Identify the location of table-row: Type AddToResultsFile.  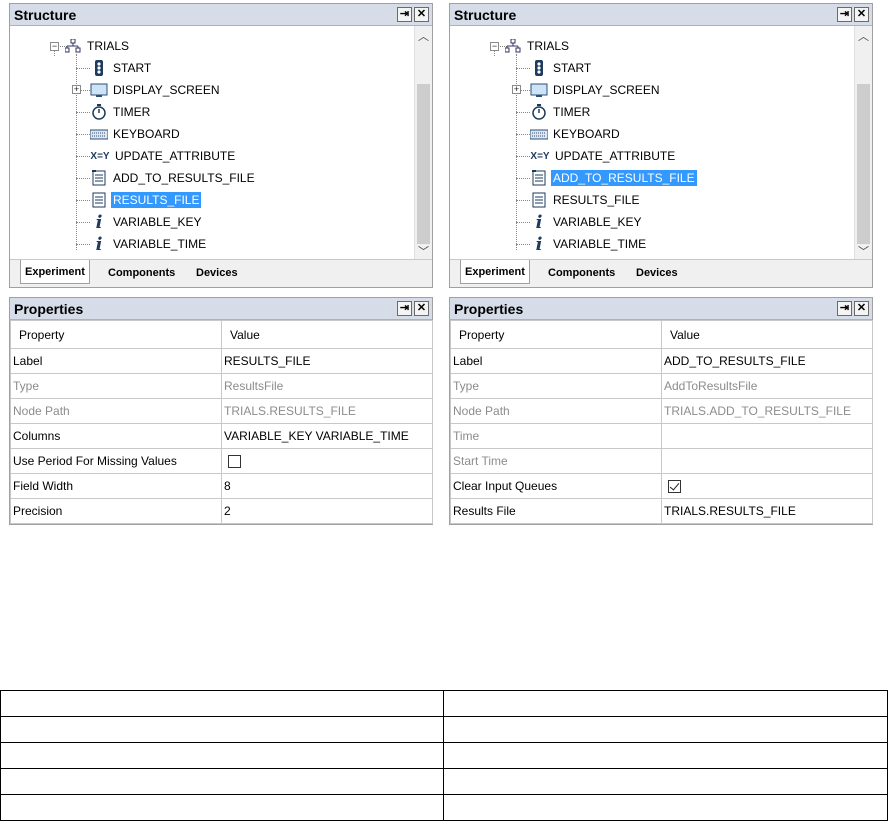
(661, 386).